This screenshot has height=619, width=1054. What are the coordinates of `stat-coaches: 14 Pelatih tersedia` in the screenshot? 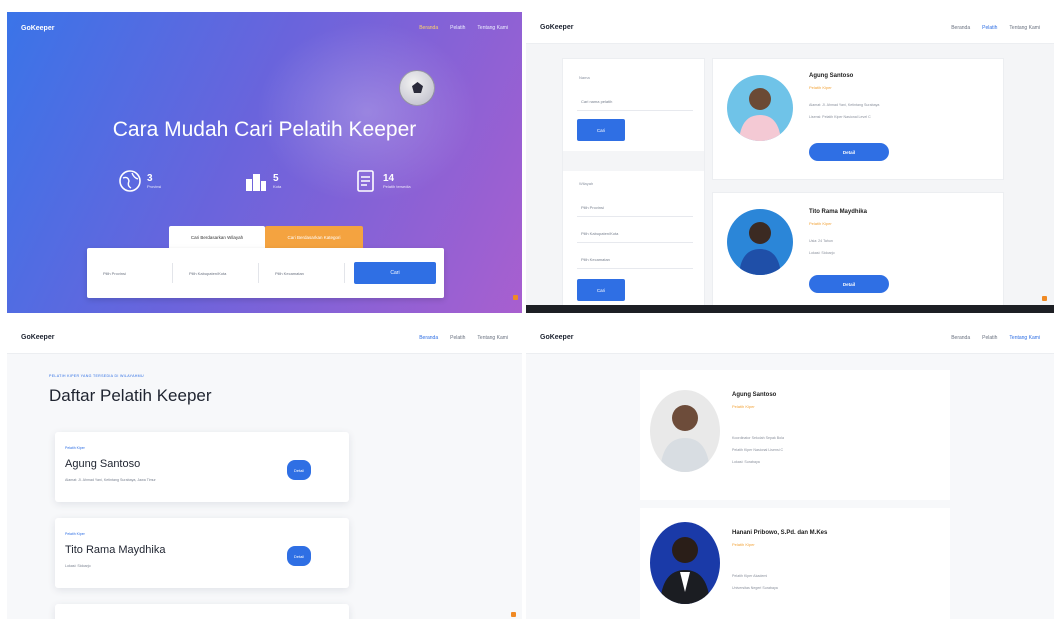 It's located at (382, 181).